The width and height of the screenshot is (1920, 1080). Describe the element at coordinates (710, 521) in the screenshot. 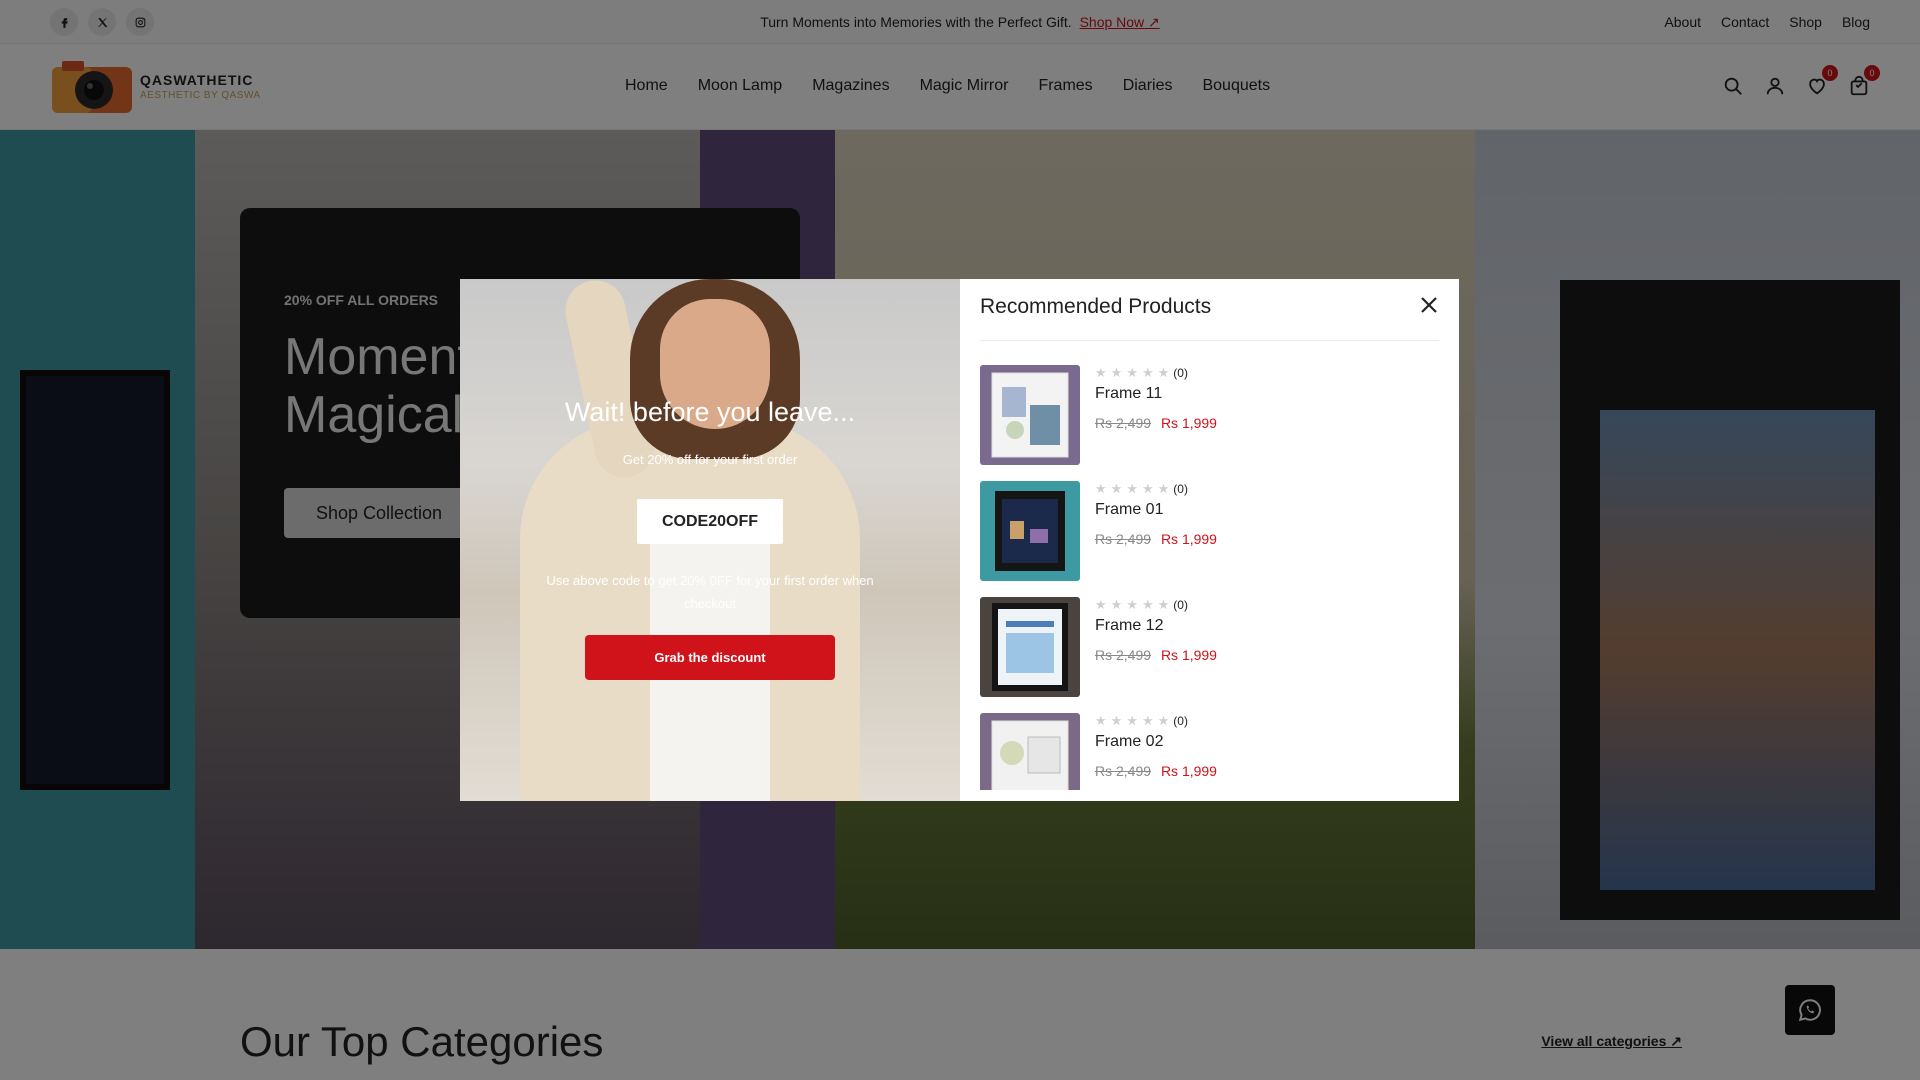

I see `discount-code: CODE20OFF` at that location.